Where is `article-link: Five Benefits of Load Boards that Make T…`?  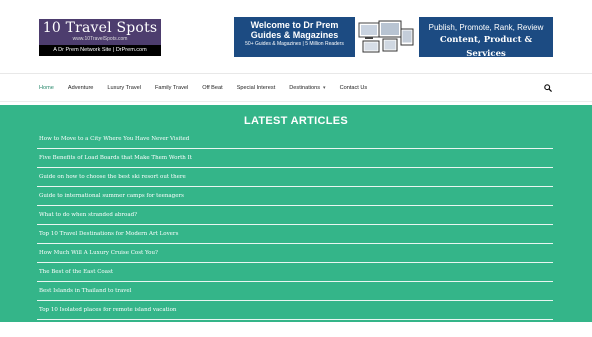 article-link: Five Benefits of Load Boards that Make T… is located at coordinates (114, 158).